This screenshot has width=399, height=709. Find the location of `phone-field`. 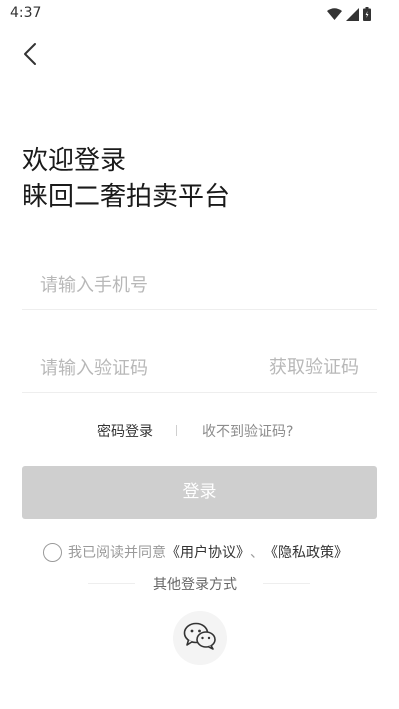

phone-field is located at coordinates (199, 286).